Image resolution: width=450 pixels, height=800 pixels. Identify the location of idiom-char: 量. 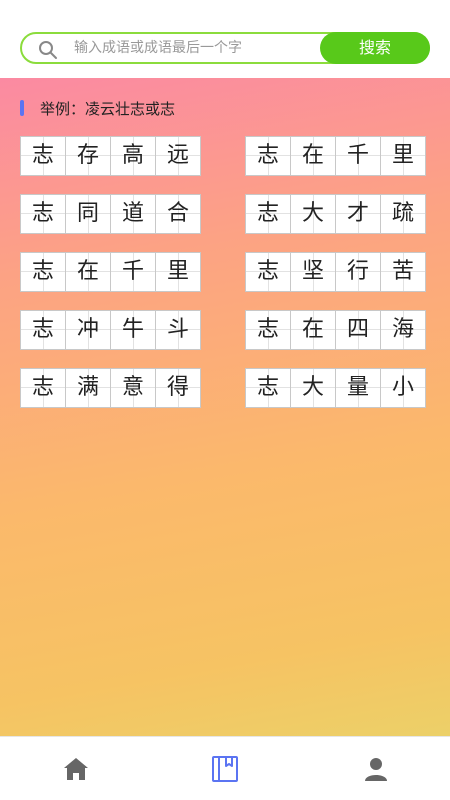
(358, 388).